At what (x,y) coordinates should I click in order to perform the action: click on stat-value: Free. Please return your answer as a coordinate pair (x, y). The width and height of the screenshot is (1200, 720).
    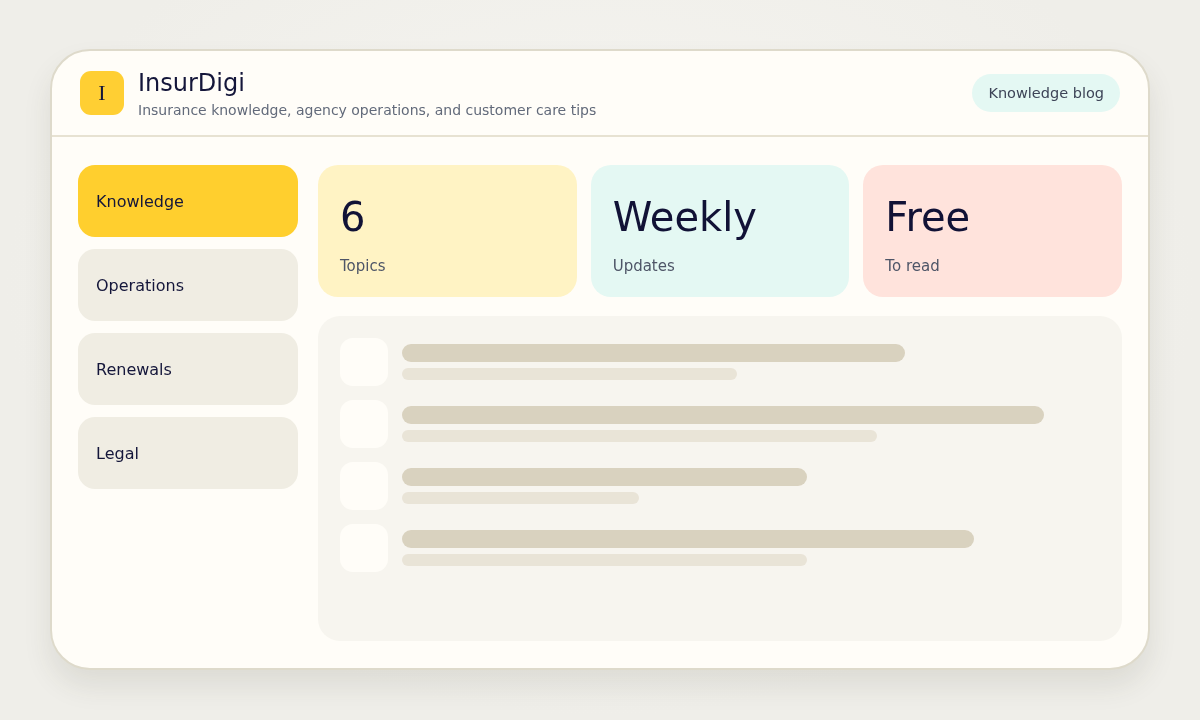
    Looking at the image, I should click on (928, 217).